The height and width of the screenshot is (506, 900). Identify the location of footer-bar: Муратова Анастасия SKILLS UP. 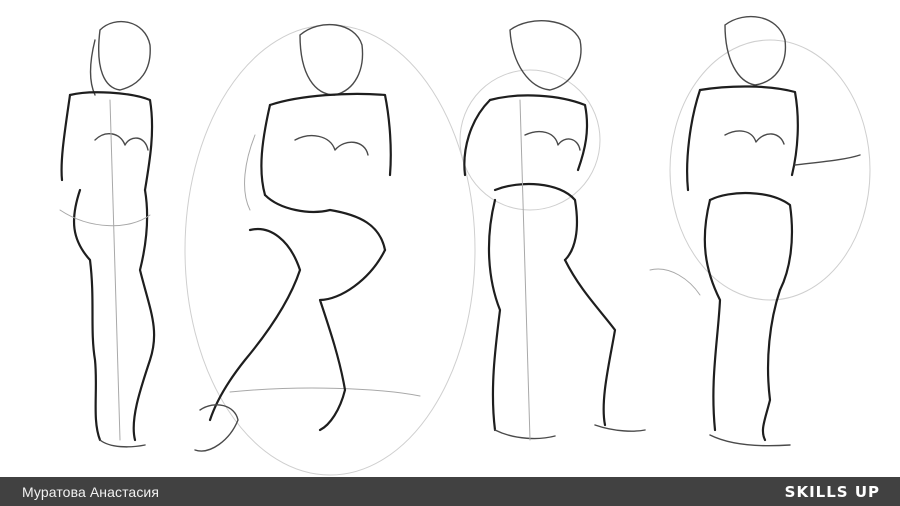
(450, 491).